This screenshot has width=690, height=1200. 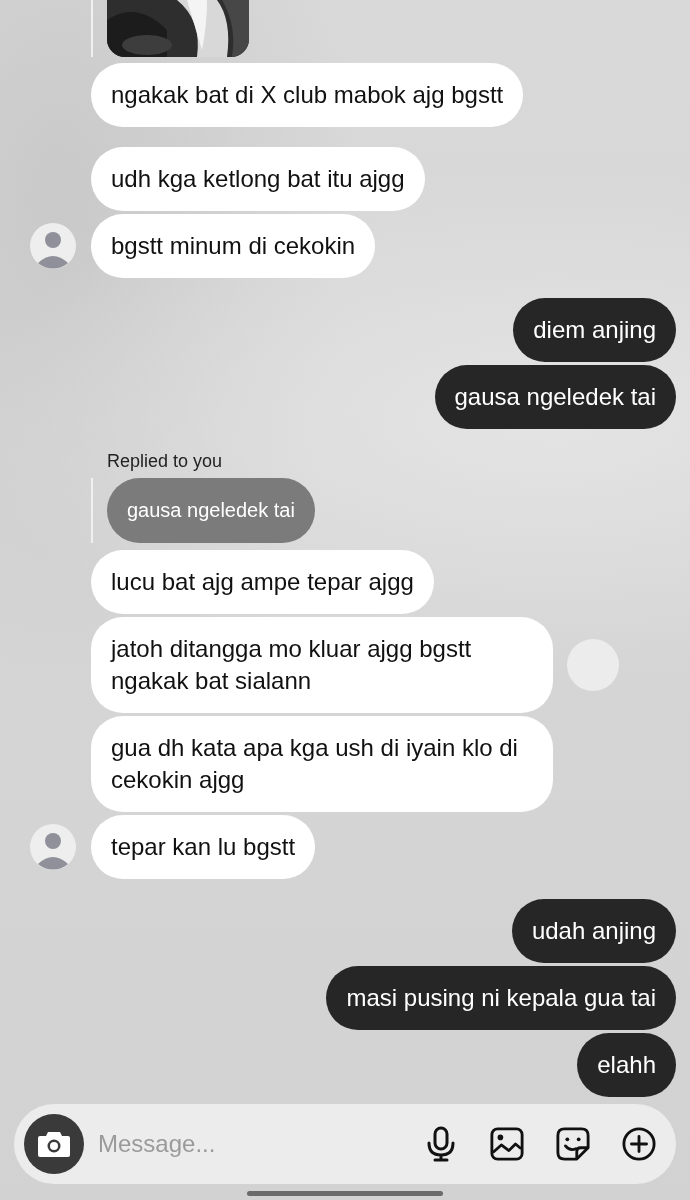 I want to click on plus-icon, so click(x=639, y=1144).